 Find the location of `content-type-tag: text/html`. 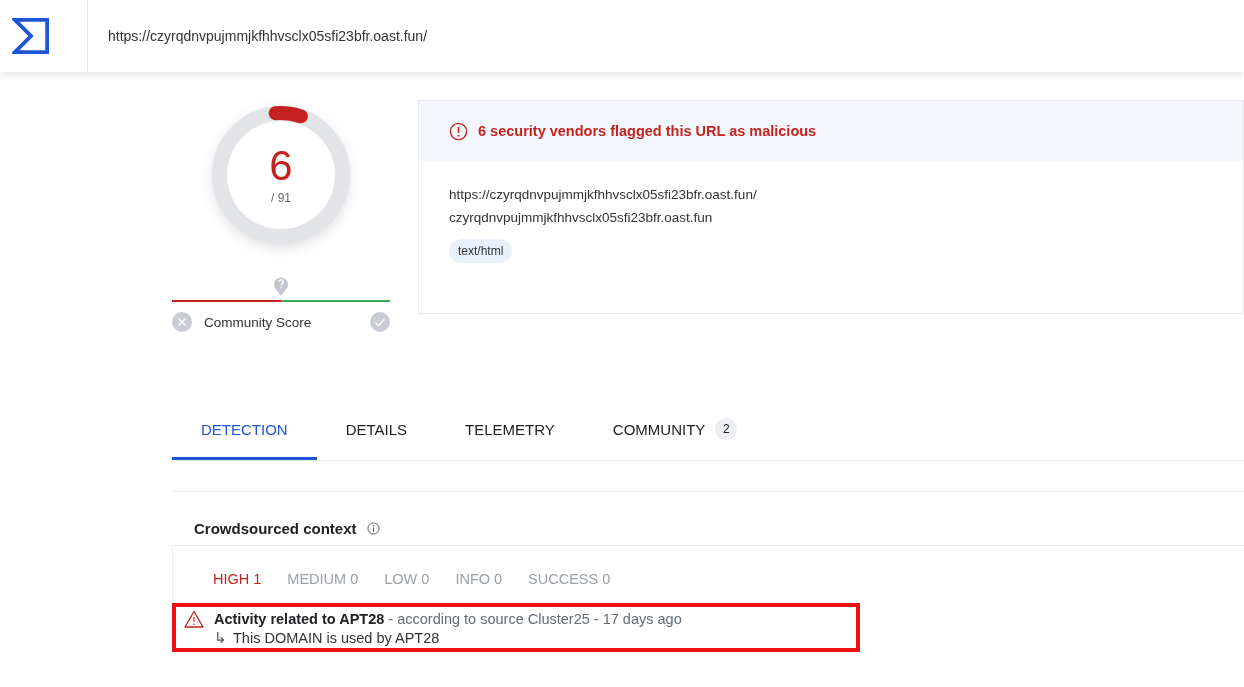

content-type-tag: text/html is located at coordinates (481, 251).